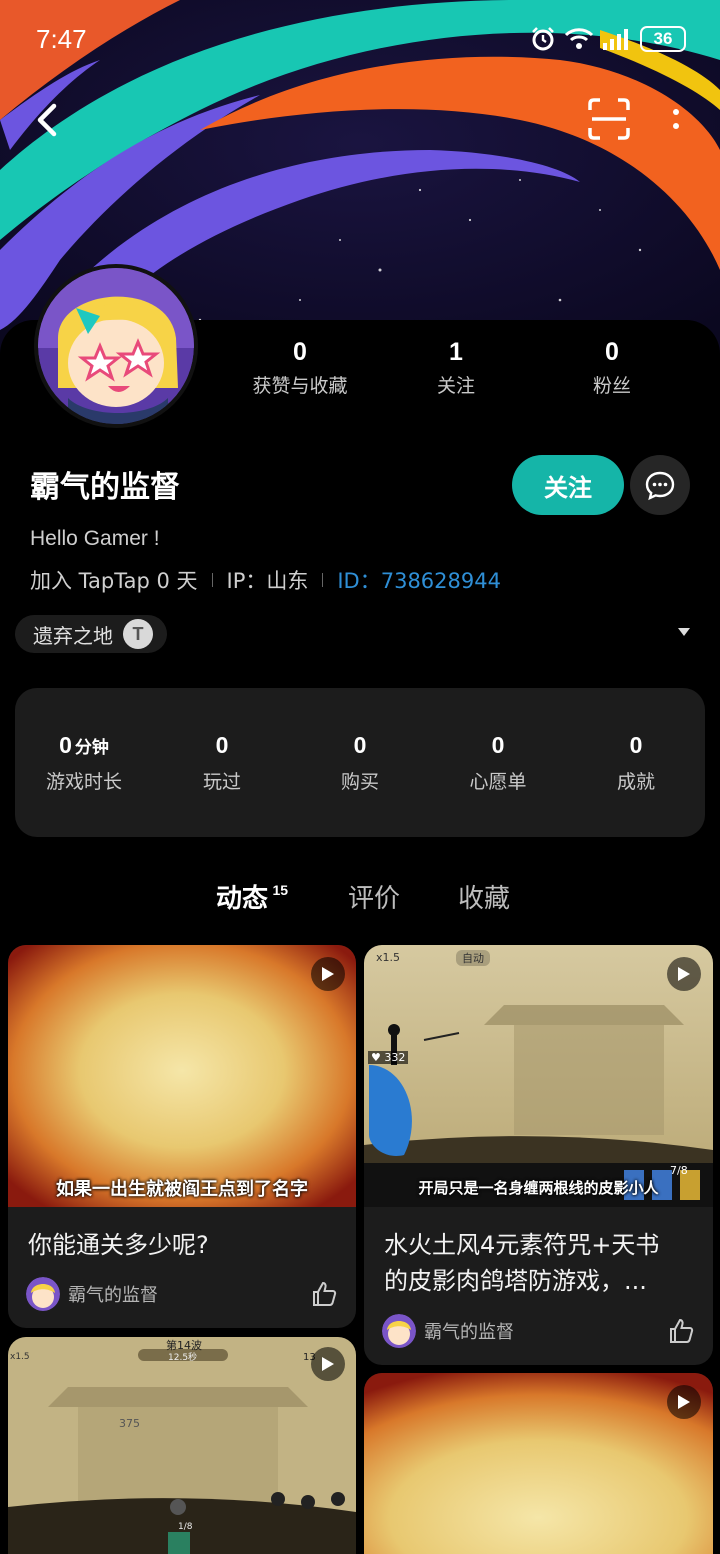 This screenshot has height=1554, width=720. Describe the element at coordinates (48, 120) in the screenshot. I see `back-arrow-icon` at that location.